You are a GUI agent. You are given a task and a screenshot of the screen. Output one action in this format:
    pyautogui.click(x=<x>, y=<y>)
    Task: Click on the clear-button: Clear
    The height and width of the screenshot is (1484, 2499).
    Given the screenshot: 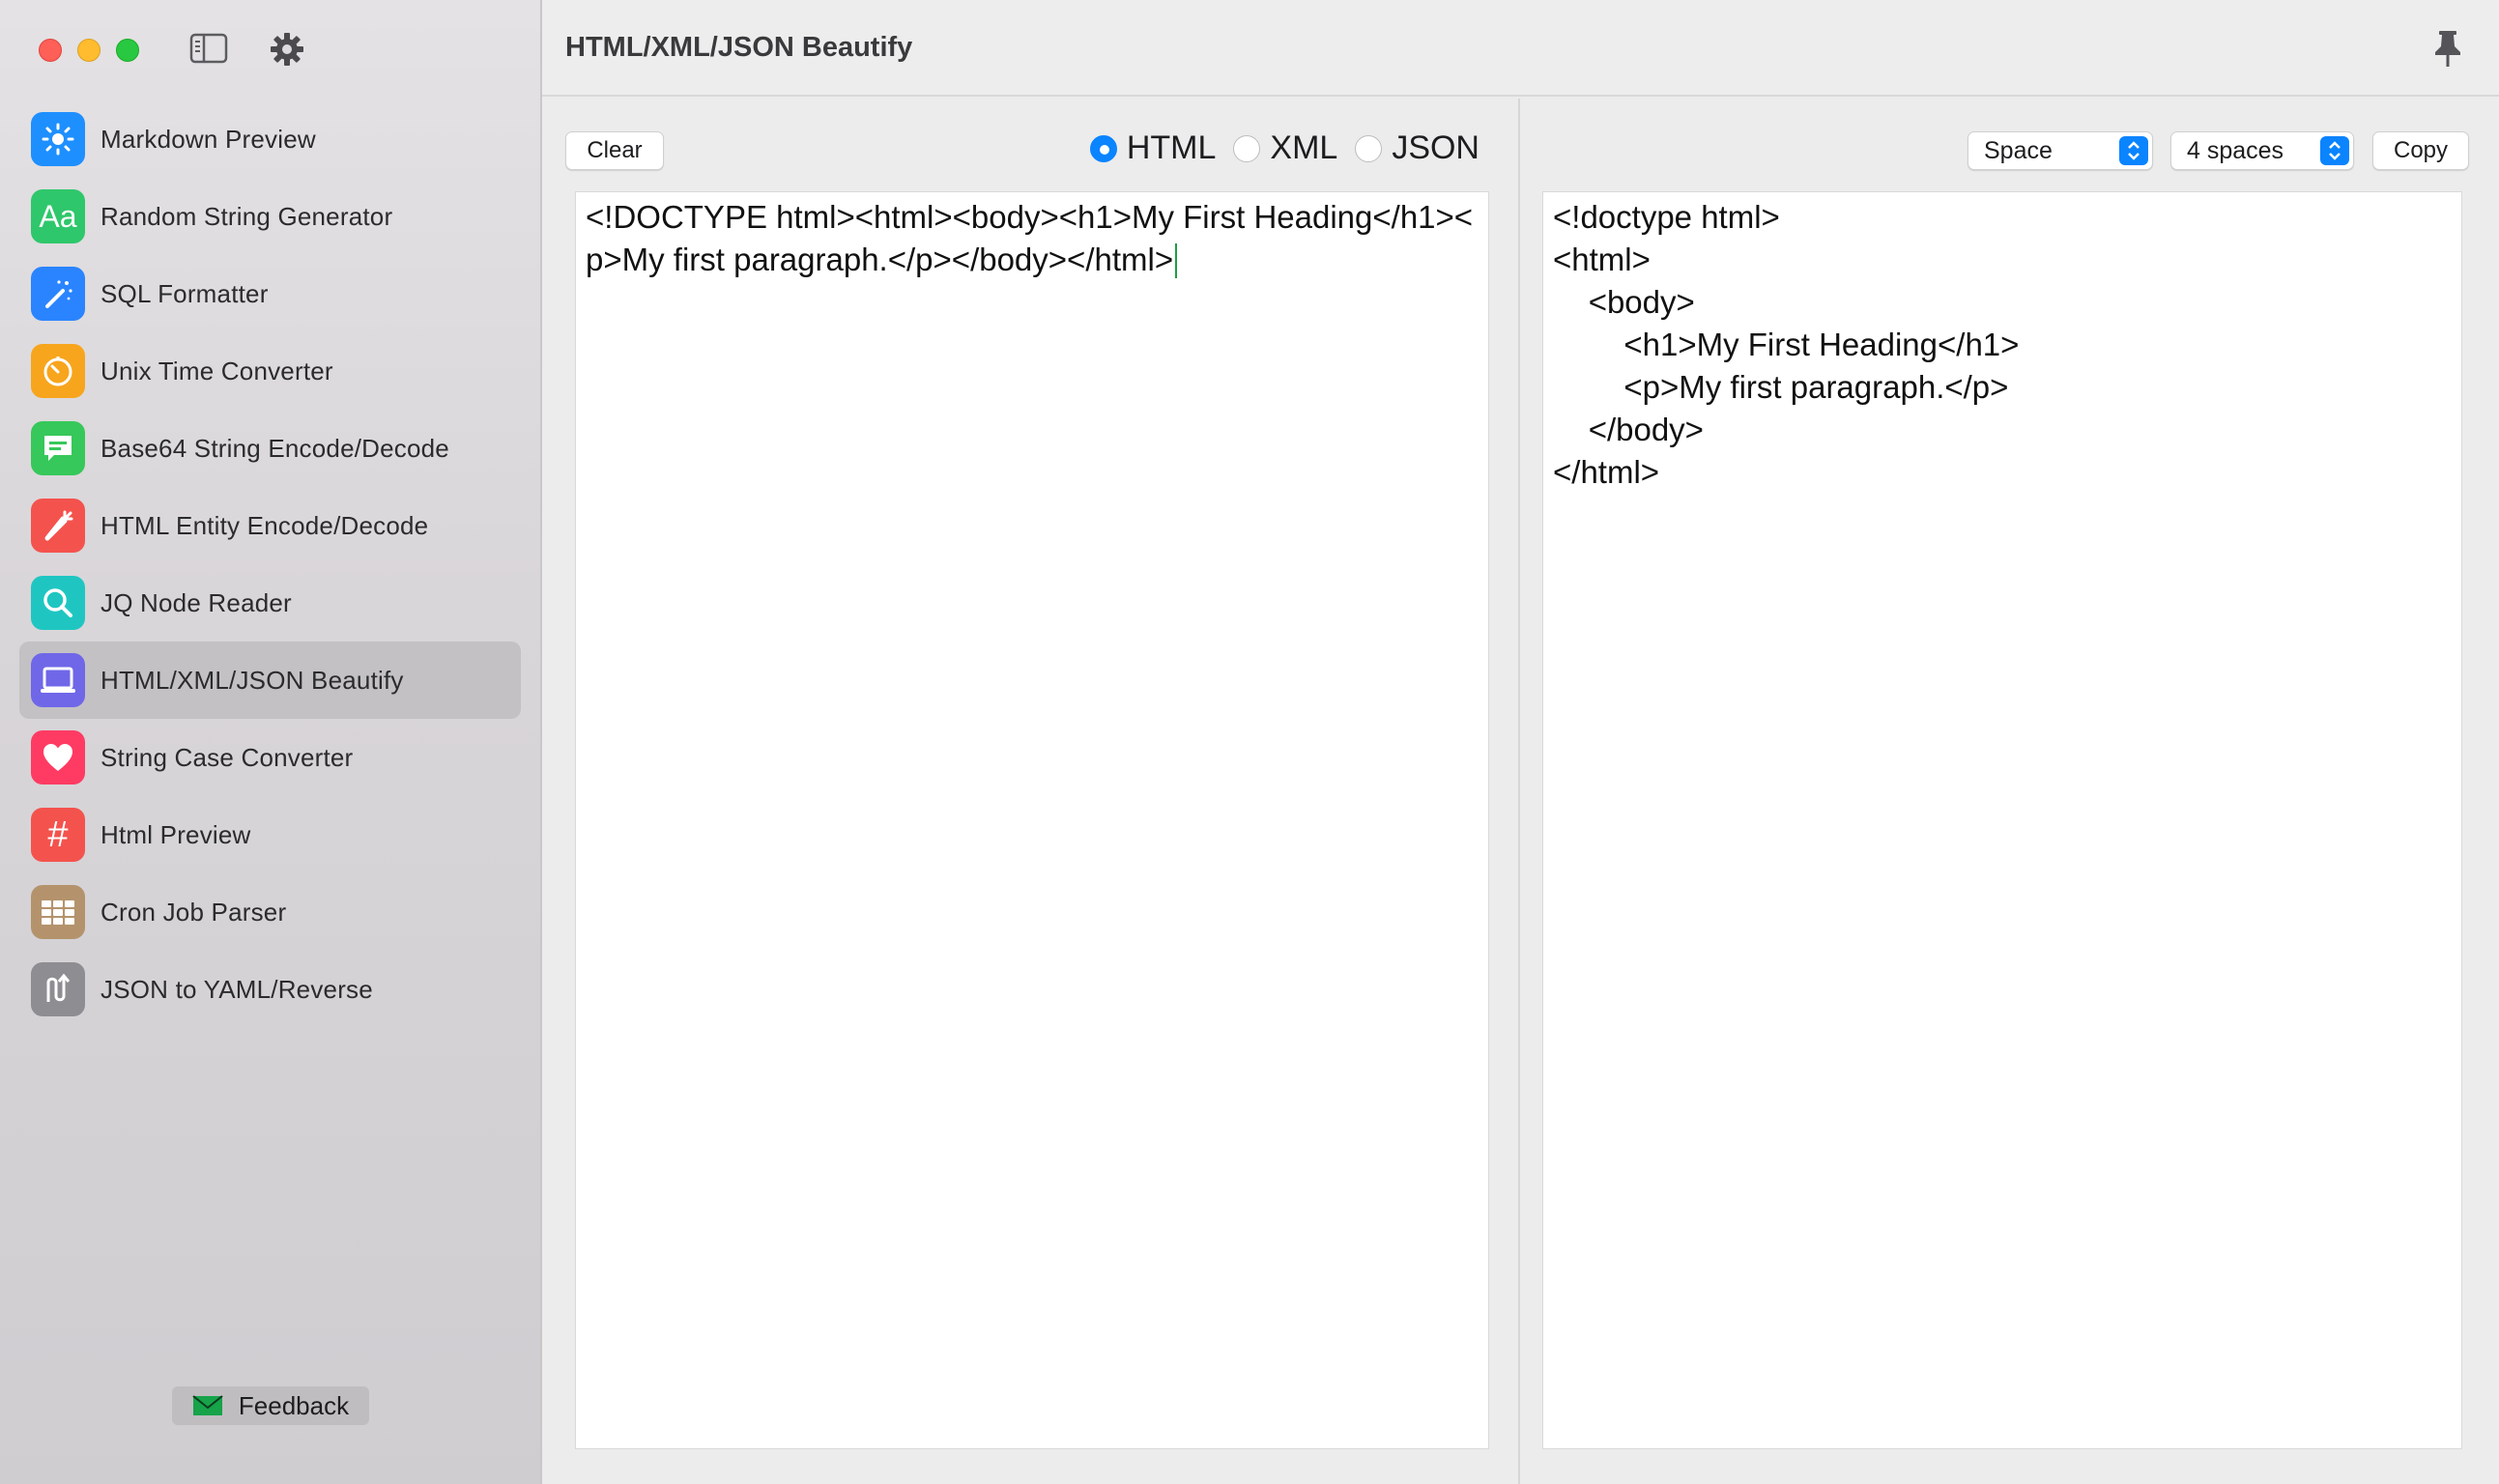 What is the action you would take?
    pyautogui.click(x=614, y=150)
    